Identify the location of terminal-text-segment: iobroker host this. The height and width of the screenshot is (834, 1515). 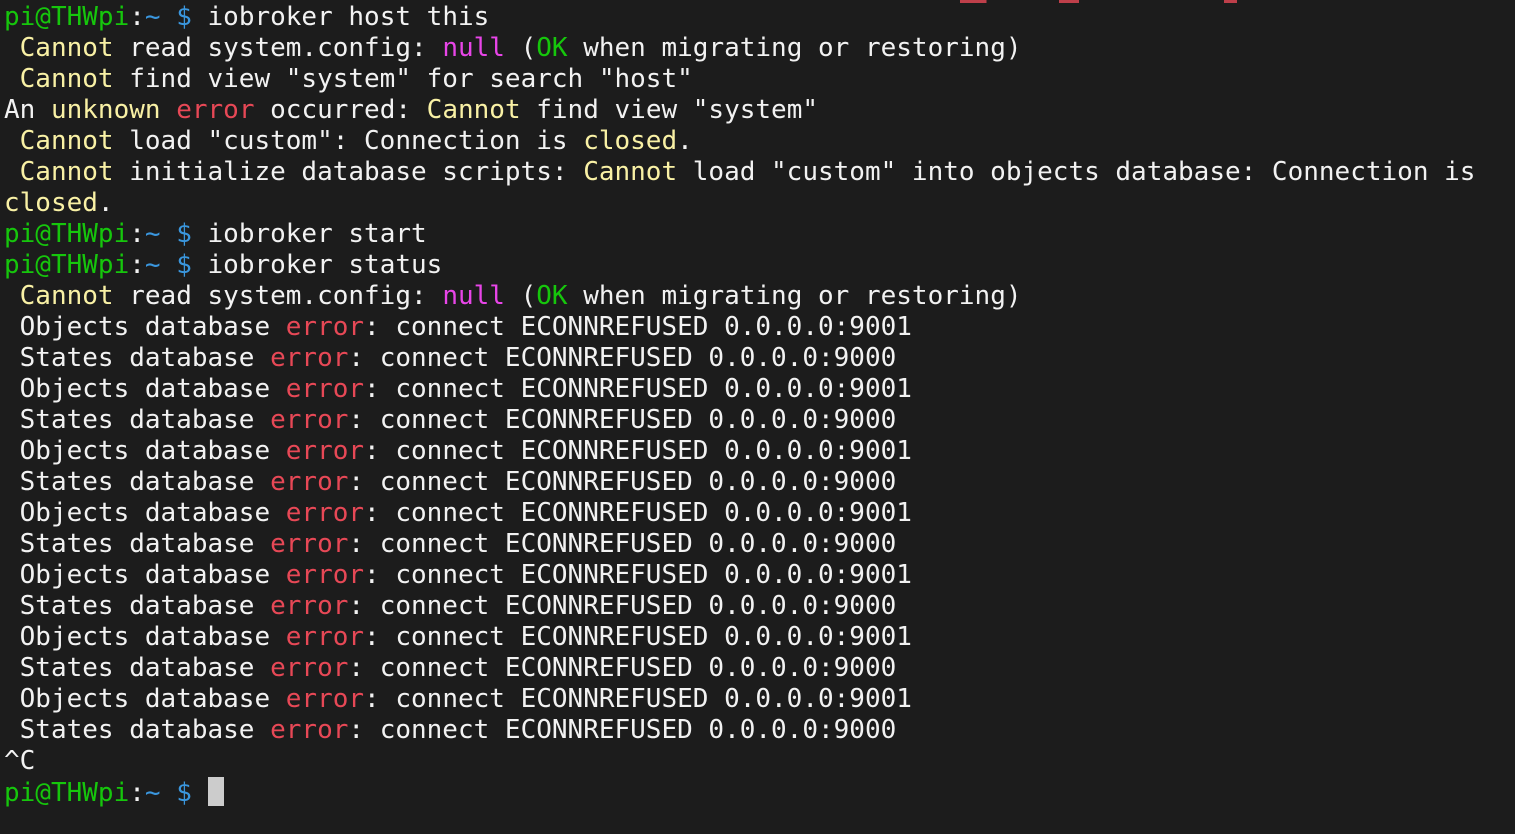
(340, 17).